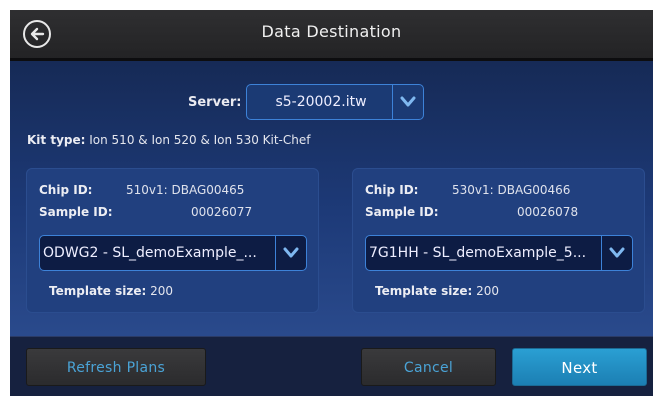  What do you see at coordinates (331, 31) in the screenshot?
I see `page-title: Data Destination` at bounding box center [331, 31].